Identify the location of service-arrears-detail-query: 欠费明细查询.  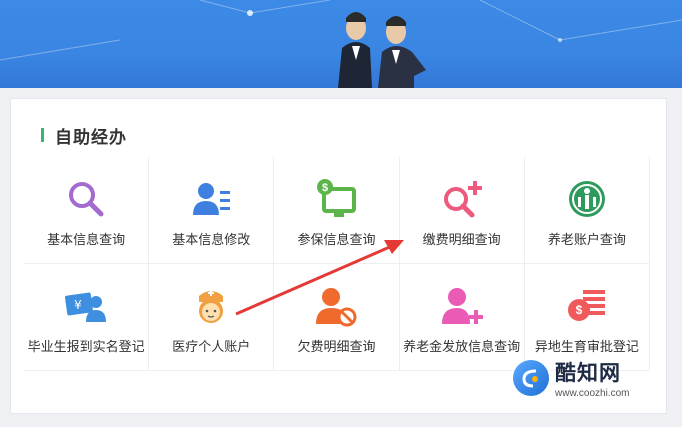
(337, 317).